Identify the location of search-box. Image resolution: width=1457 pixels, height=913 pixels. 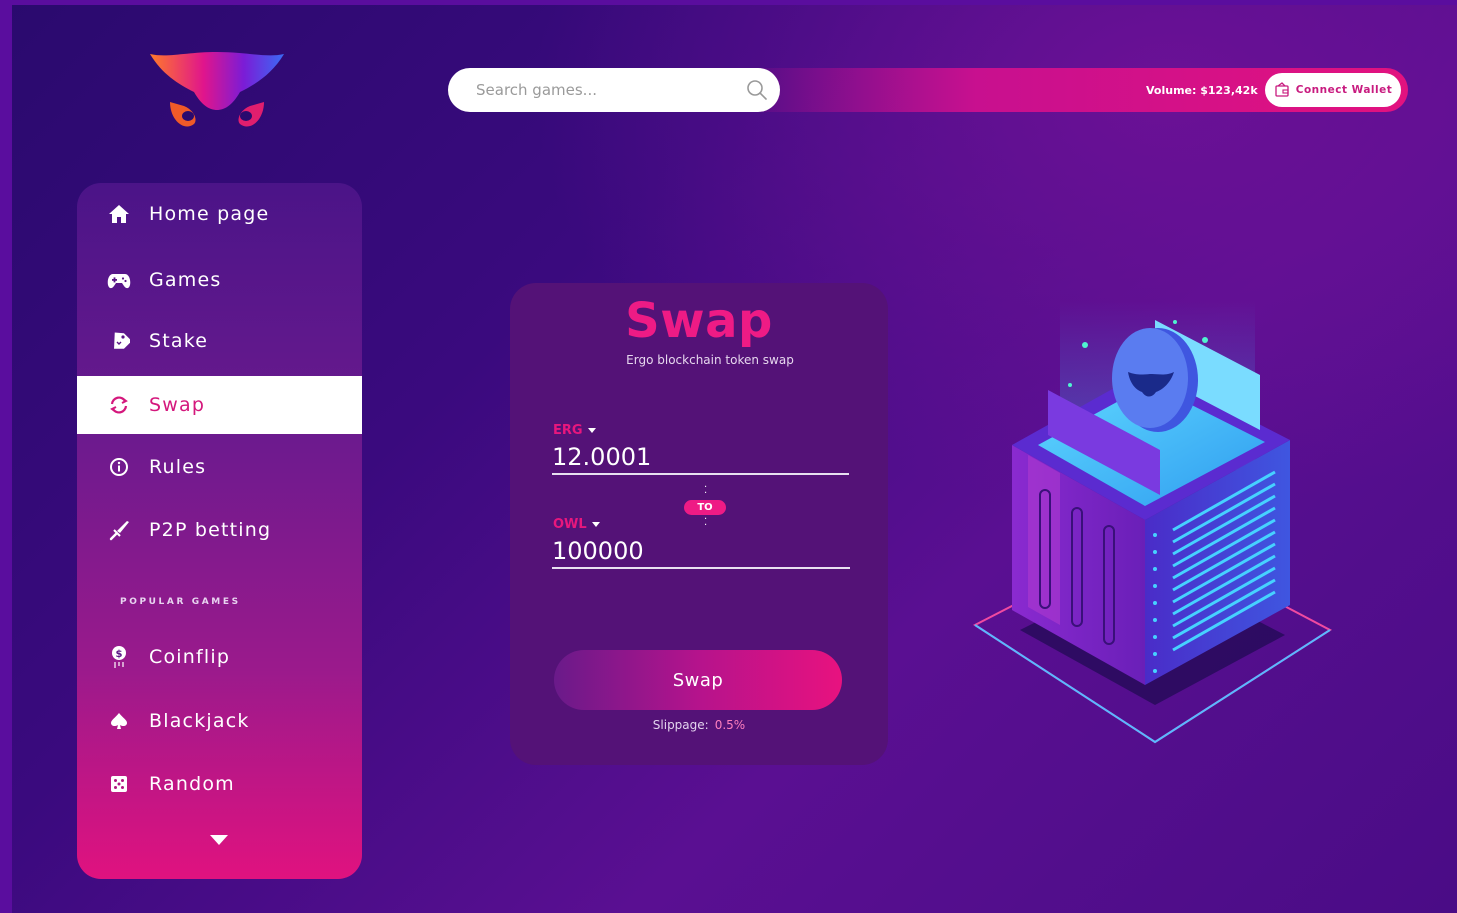
(614, 90).